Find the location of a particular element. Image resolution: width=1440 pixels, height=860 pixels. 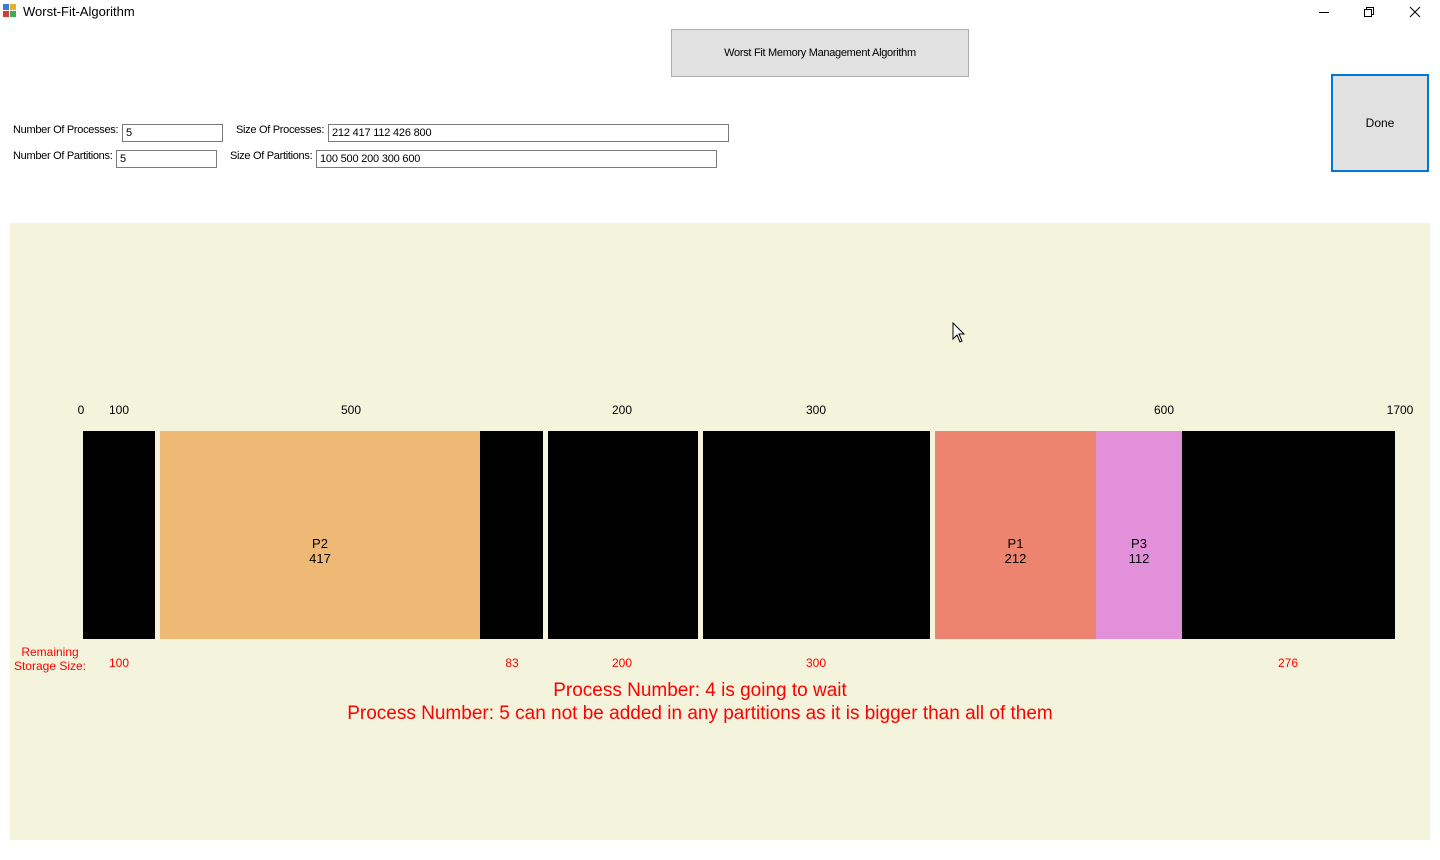

size-processes-label: Size Of Processes: is located at coordinates (280, 130).